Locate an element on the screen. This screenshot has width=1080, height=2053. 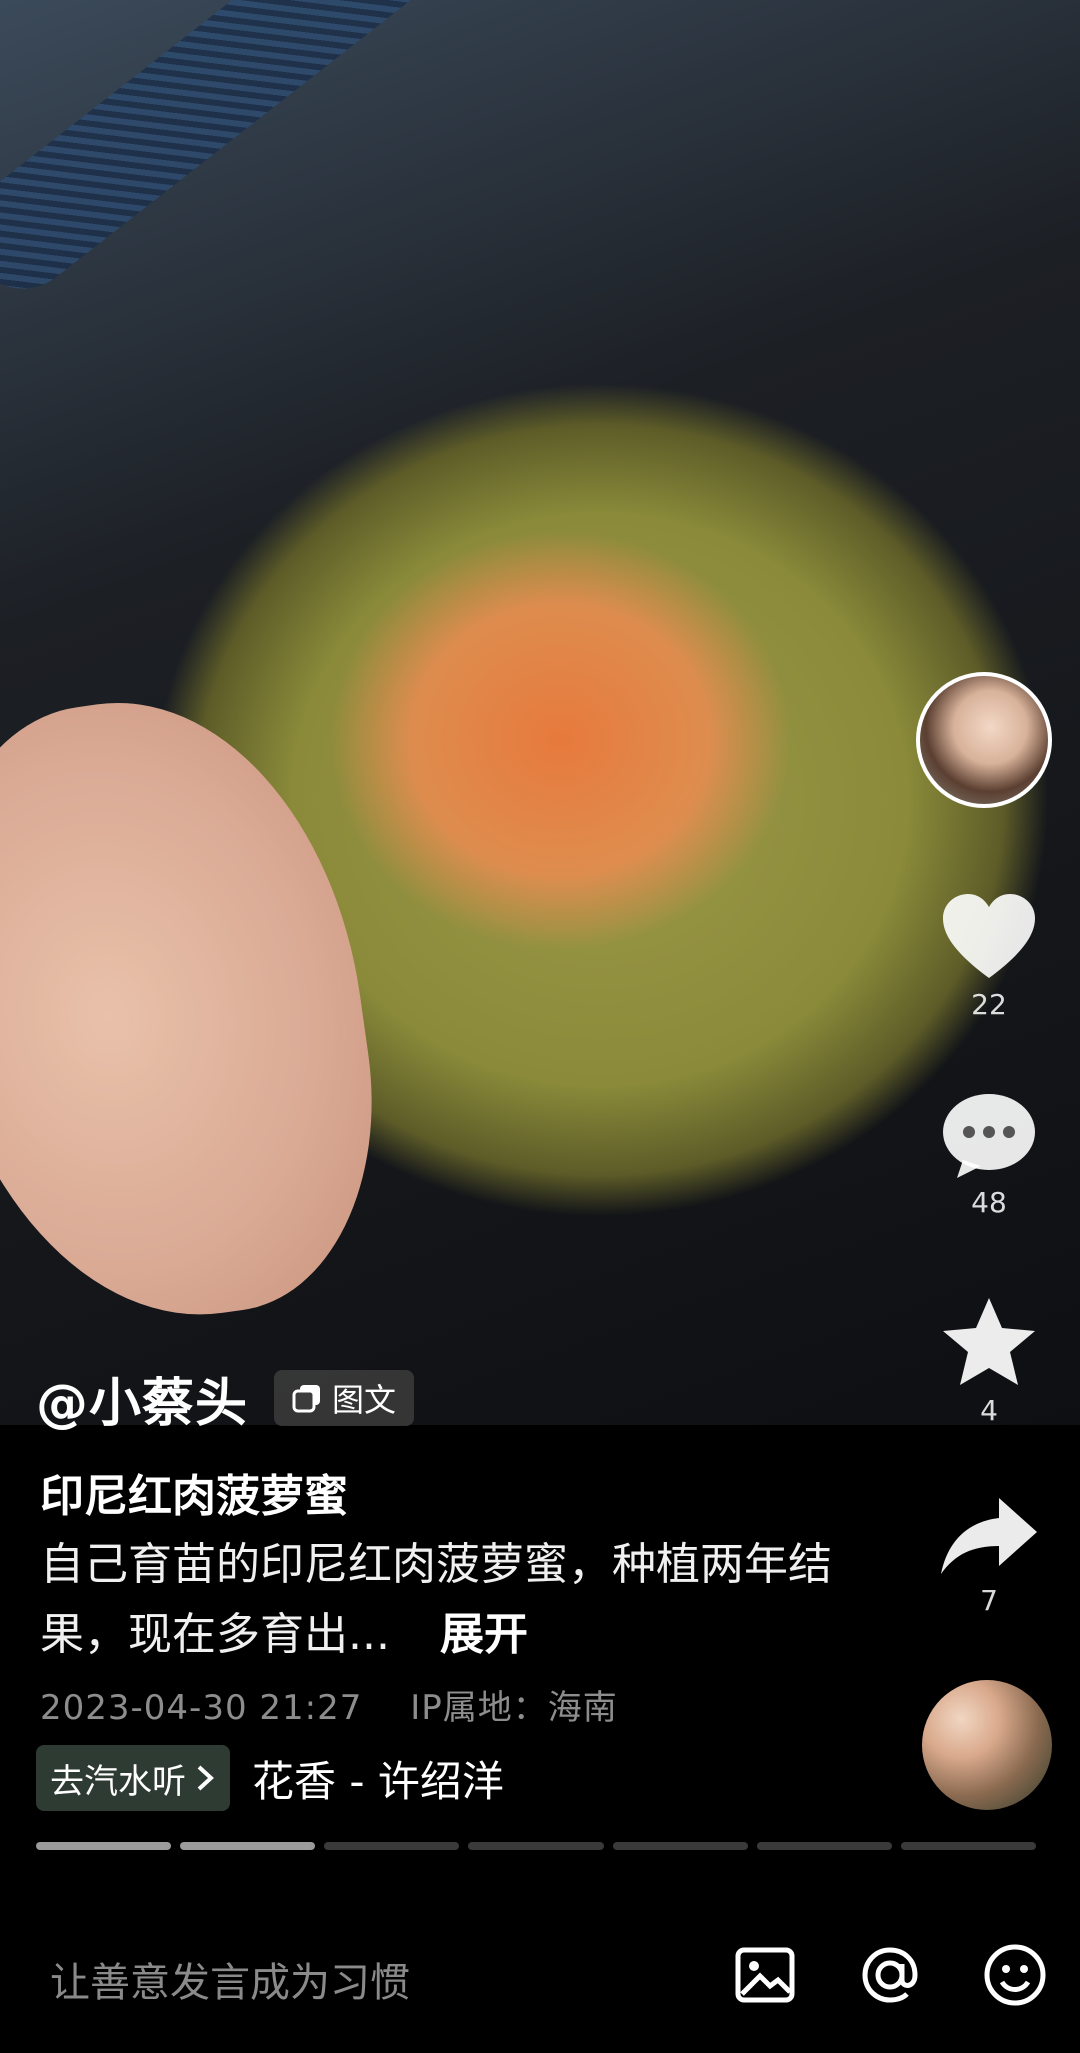
emoji-icon is located at coordinates (1015, 1975).